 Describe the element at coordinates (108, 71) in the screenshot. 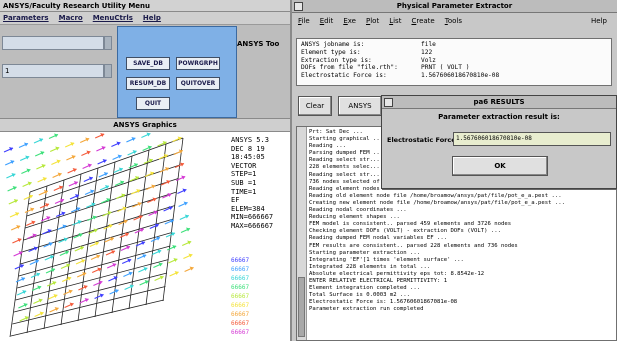

I see `history-scrollbar` at that location.